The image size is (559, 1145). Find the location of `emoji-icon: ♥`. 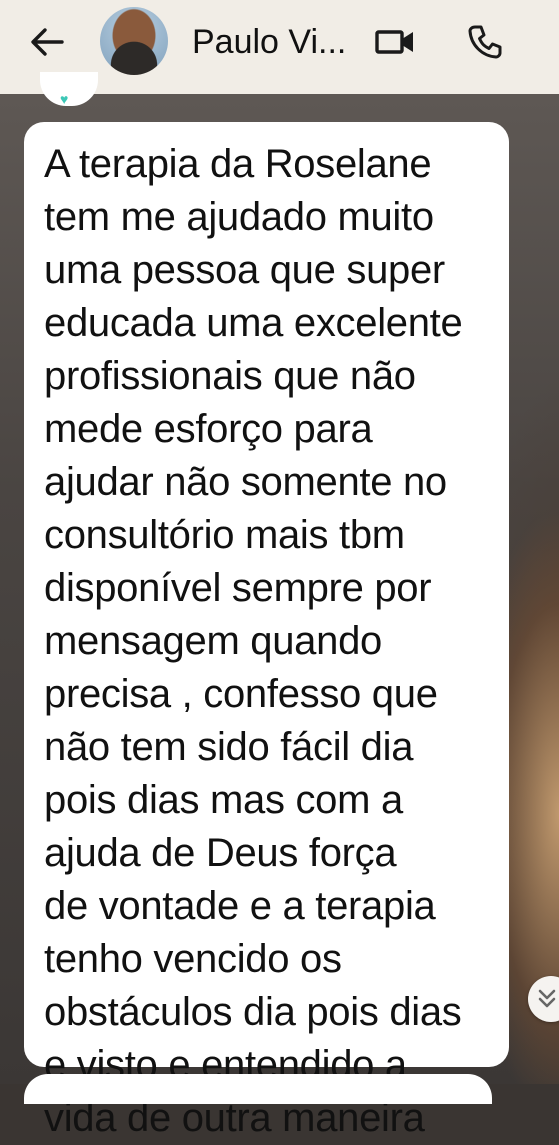

emoji-icon: ♥ is located at coordinates (64, 99).